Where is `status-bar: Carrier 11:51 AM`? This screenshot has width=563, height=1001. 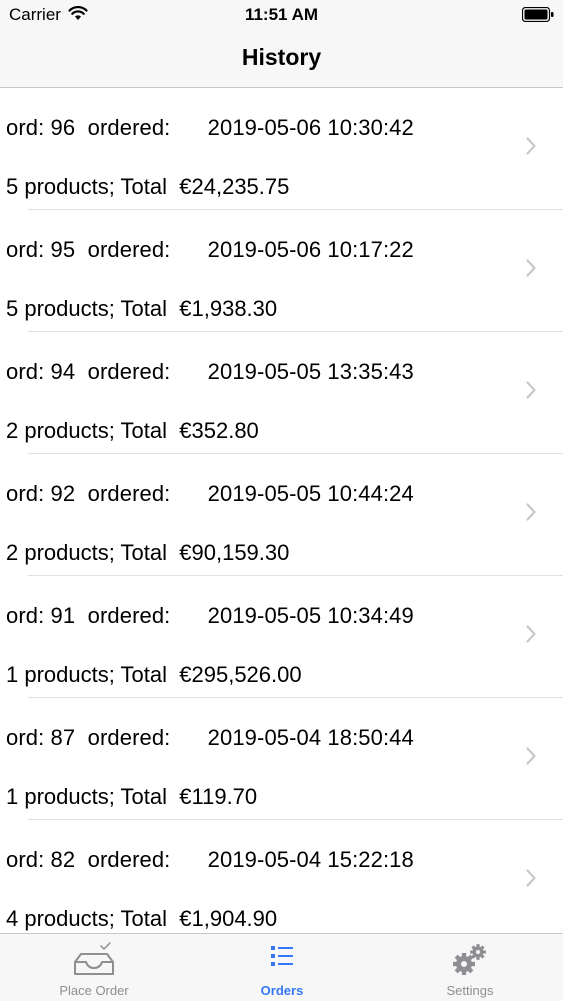
status-bar: Carrier 11:51 AM is located at coordinates (281, 15).